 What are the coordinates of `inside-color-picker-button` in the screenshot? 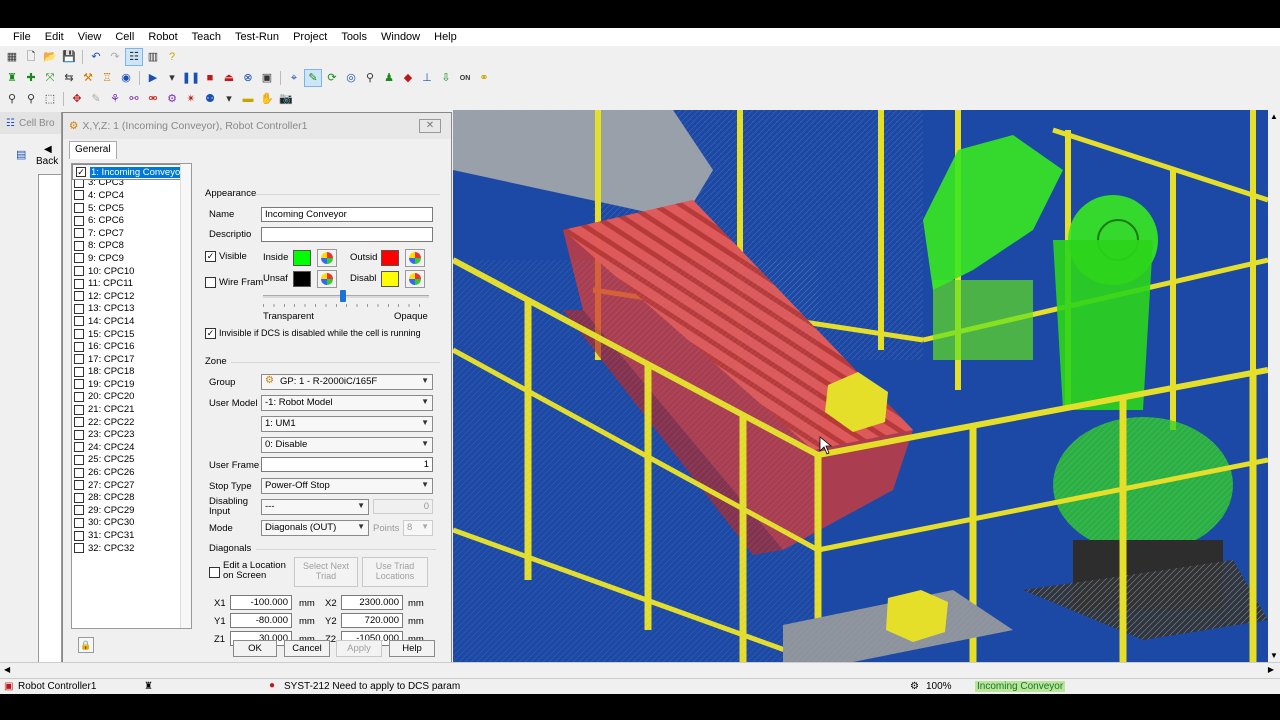 It's located at (327, 258).